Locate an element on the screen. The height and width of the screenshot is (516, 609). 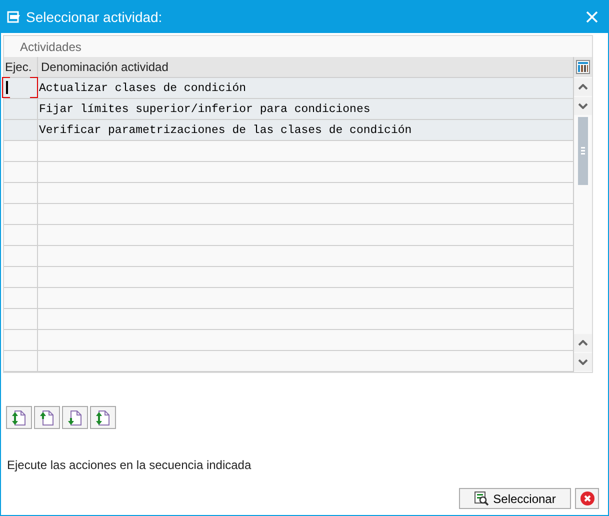
cancel-button is located at coordinates (587, 498).